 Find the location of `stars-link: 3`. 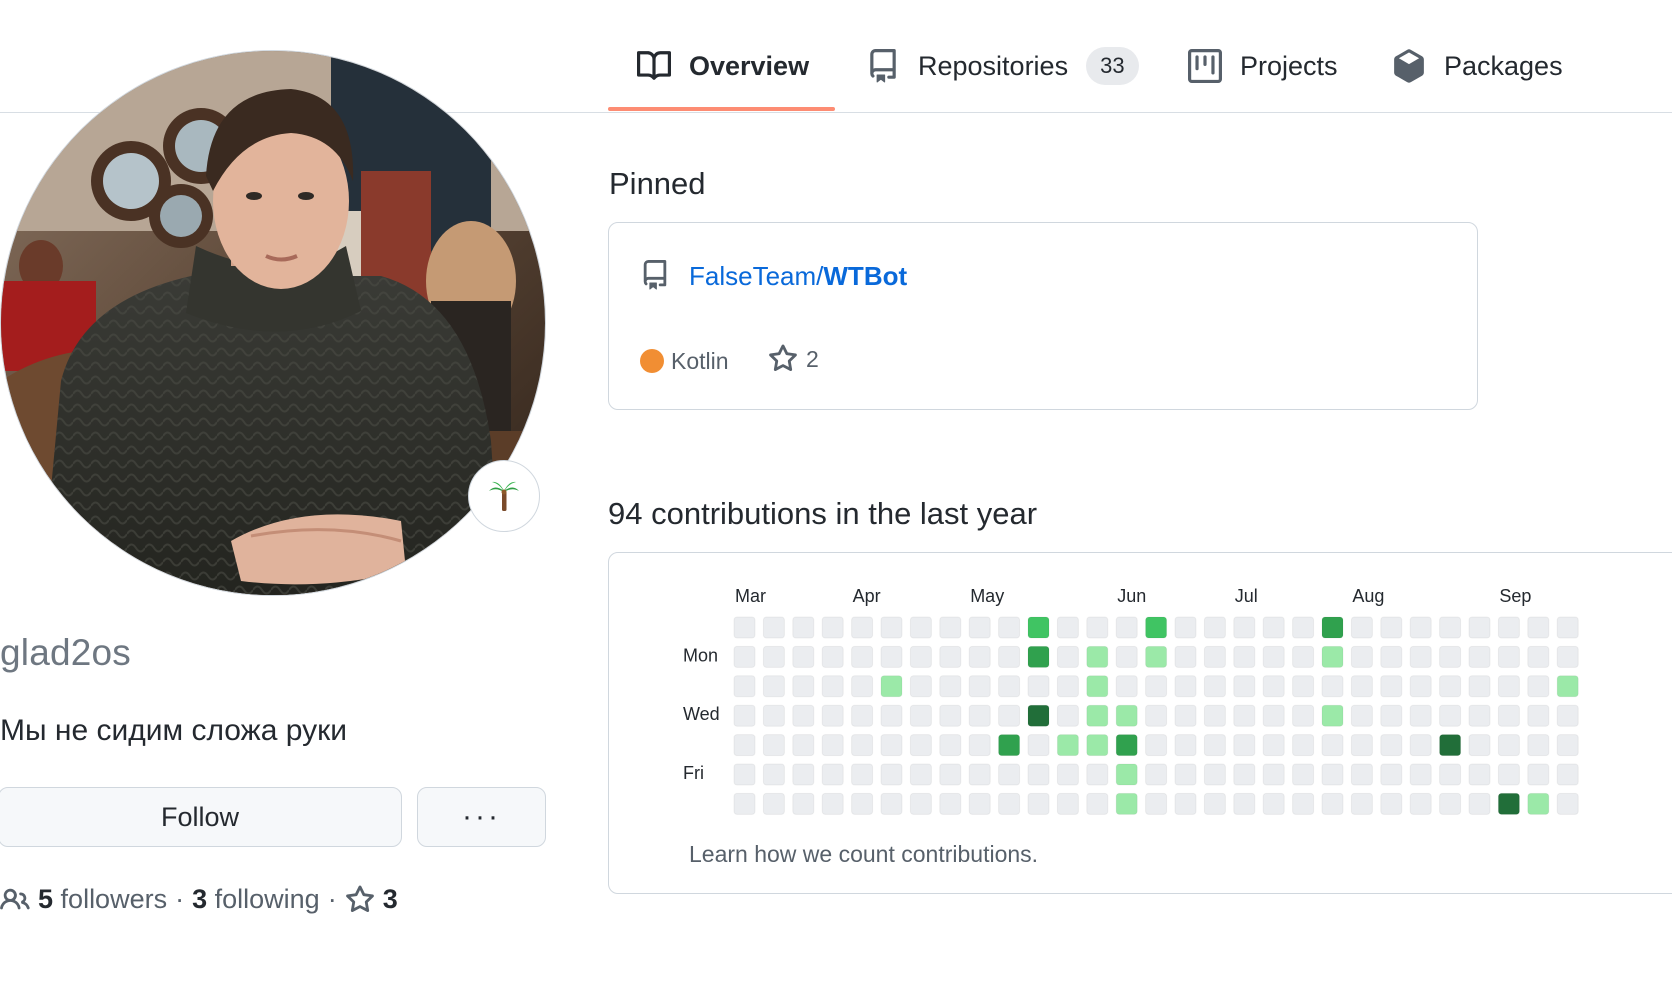

stars-link: 3 is located at coordinates (371, 899).